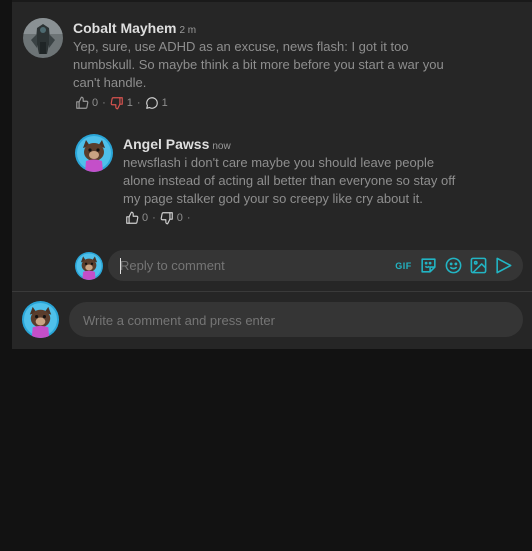 The height and width of the screenshot is (551, 532). I want to click on dislike-button: 0, so click(171, 218).